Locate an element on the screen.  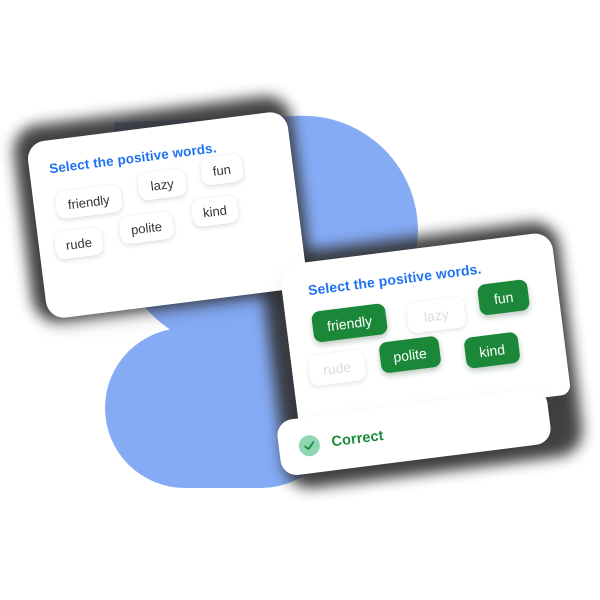
word-chip-polite: polite is located at coordinates (146, 227).